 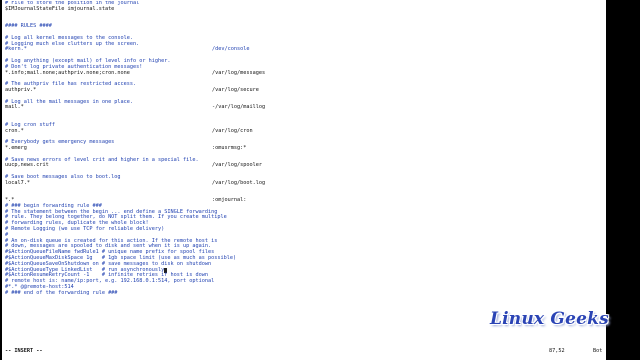 I want to click on line-text: # Save boot messages also to boot.log, so click(x=63, y=176).